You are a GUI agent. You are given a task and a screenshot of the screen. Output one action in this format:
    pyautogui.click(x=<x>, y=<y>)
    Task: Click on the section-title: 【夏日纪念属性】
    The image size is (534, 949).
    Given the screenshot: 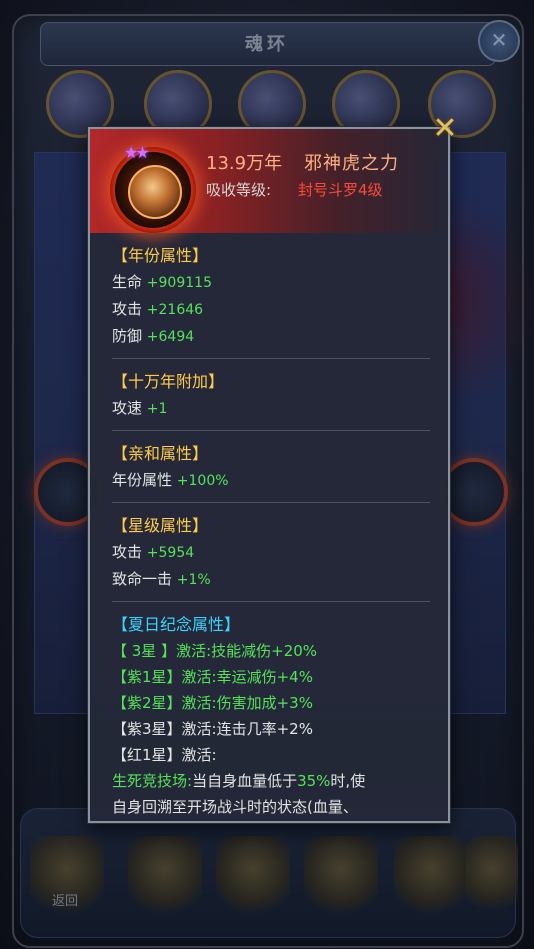 What is the action you would take?
    pyautogui.click(x=176, y=624)
    